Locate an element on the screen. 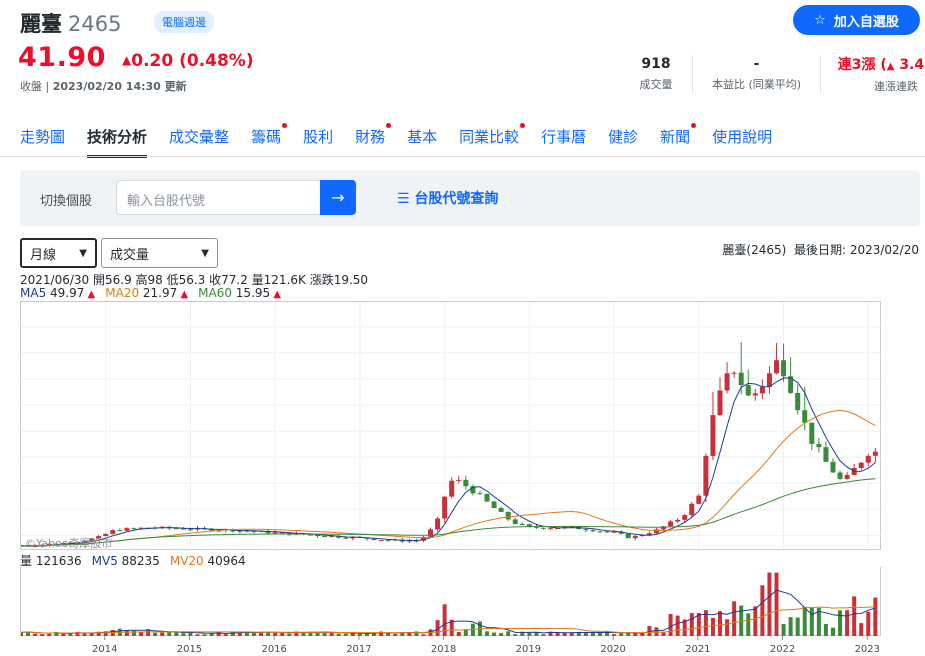 Image resolution: width=925 pixels, height=656 pixels. search-submit-button: → is located at coordinates (338, 197).